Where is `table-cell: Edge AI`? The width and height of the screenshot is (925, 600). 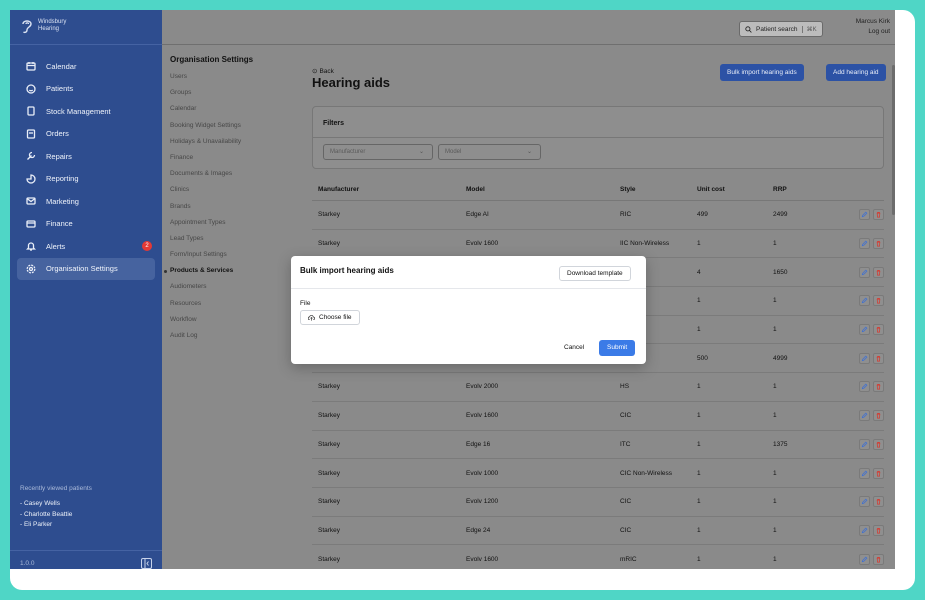 table-cell: Edge AI is located at coordinates (477, 215).